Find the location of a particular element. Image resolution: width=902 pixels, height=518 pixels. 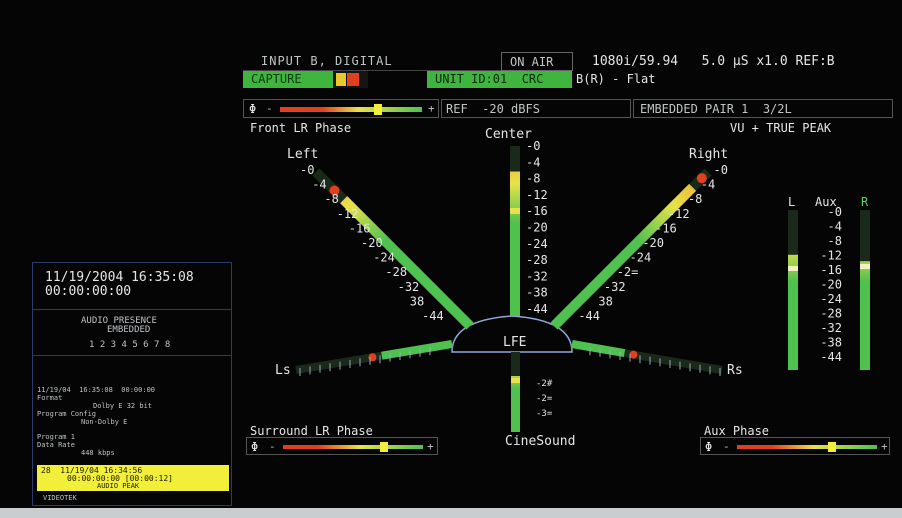

aux-scale-tick: -16 is located at coordinates (831, 270).